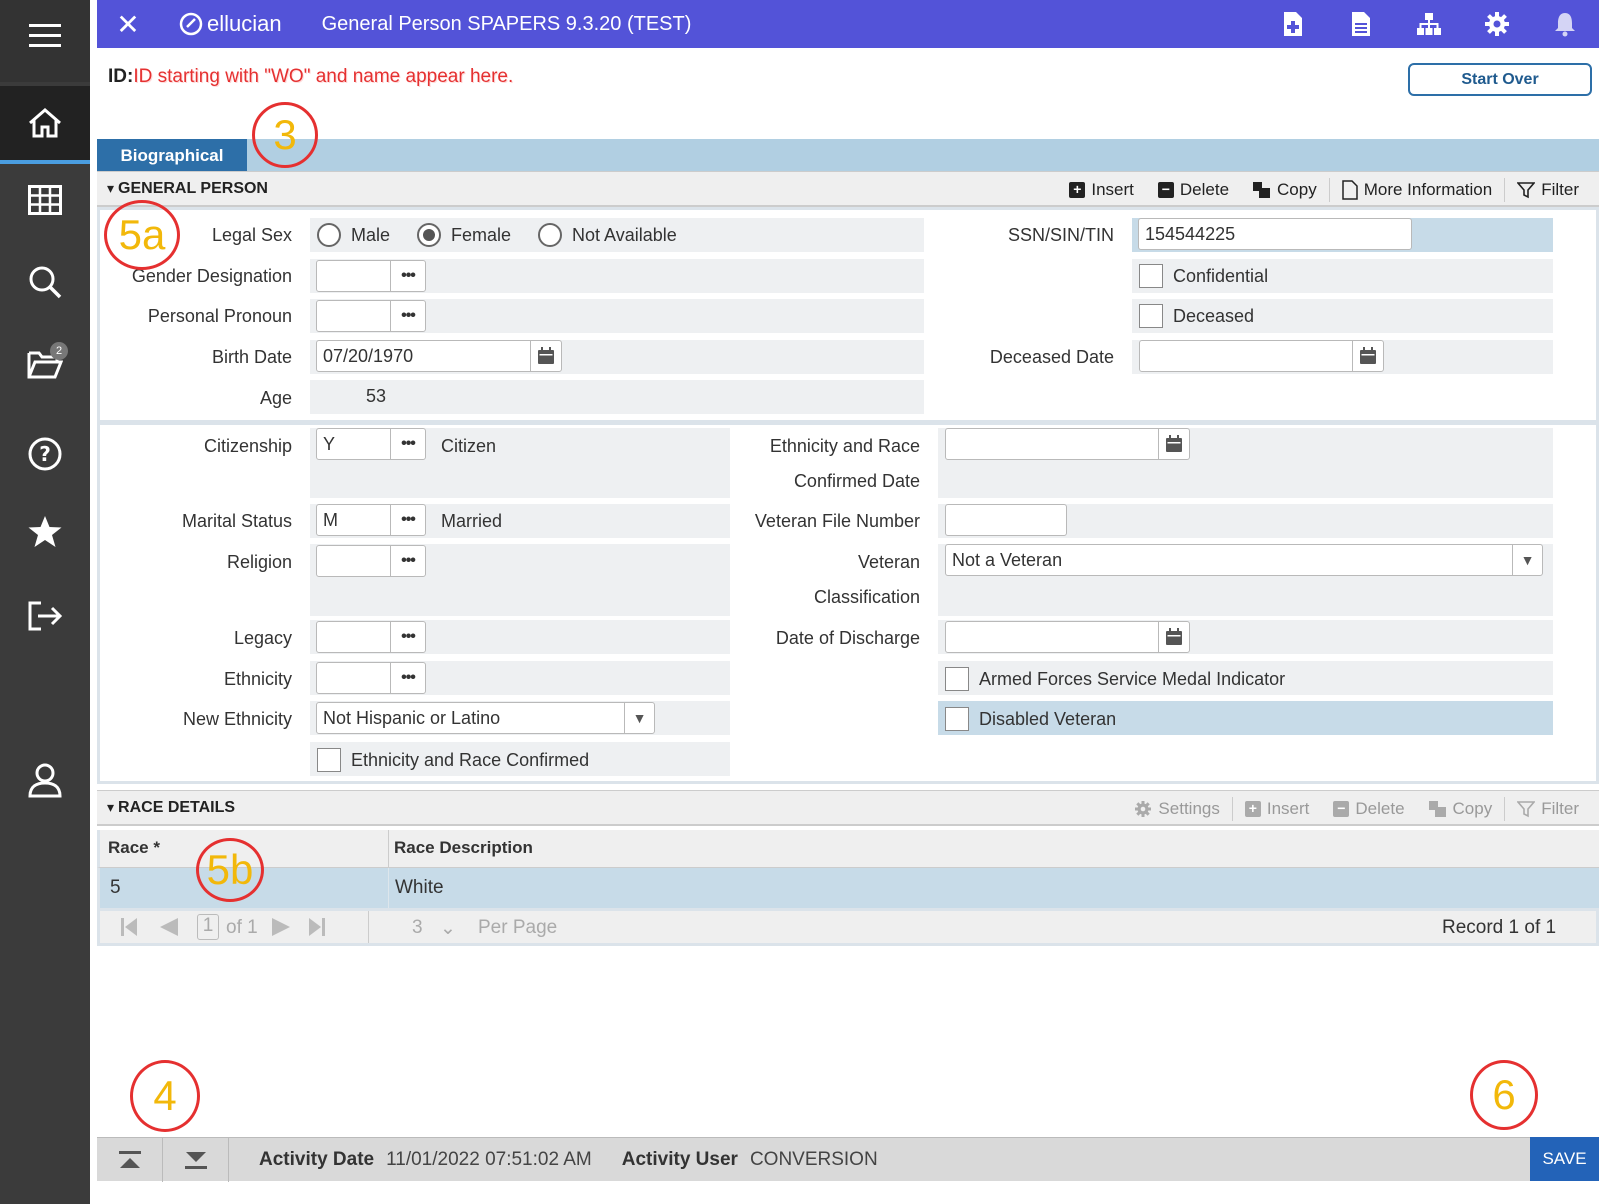  Describe the element at coordinates (329, 760) in the screenshot. I see `eth-race-confirmed-checkbox` at that location.